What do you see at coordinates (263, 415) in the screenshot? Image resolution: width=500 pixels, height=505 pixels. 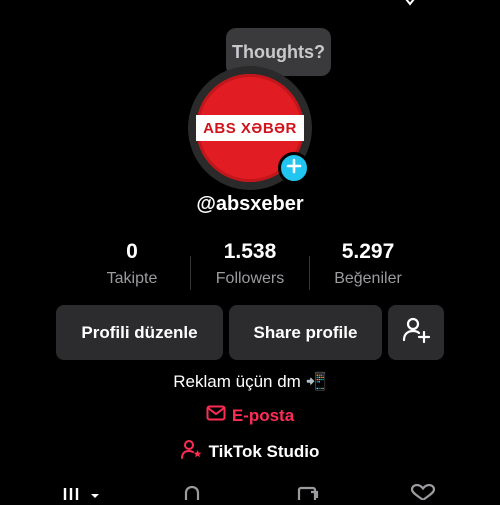 I see `email-label: E-posta` at bounding box center [263, 415].